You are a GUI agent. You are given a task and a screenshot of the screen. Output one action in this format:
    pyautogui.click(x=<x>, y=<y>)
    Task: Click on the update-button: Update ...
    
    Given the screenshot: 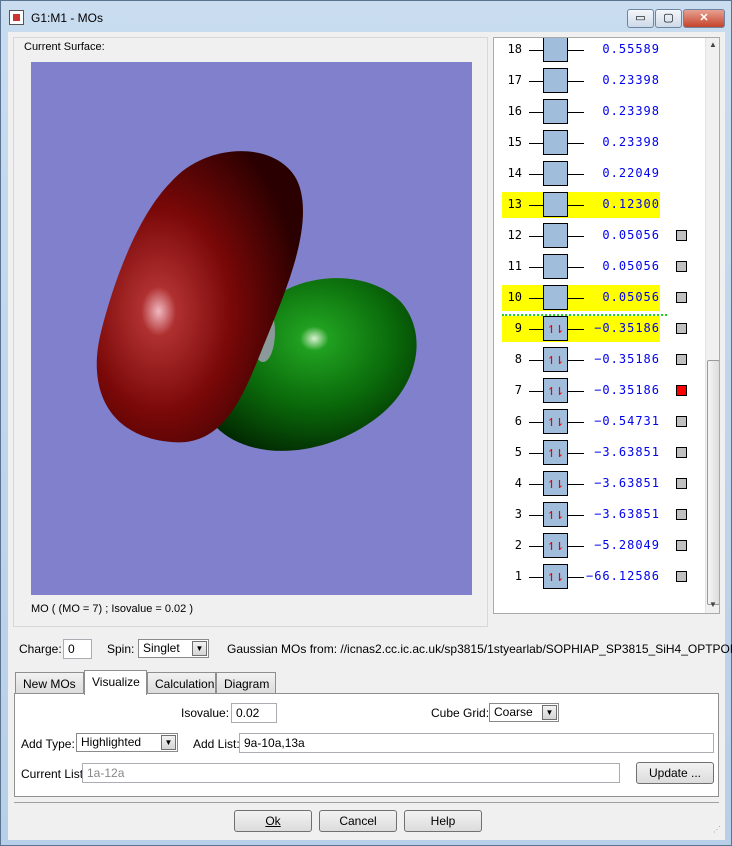 What is the action you would take?
    pyautogui.click(x=675, y=773)
    